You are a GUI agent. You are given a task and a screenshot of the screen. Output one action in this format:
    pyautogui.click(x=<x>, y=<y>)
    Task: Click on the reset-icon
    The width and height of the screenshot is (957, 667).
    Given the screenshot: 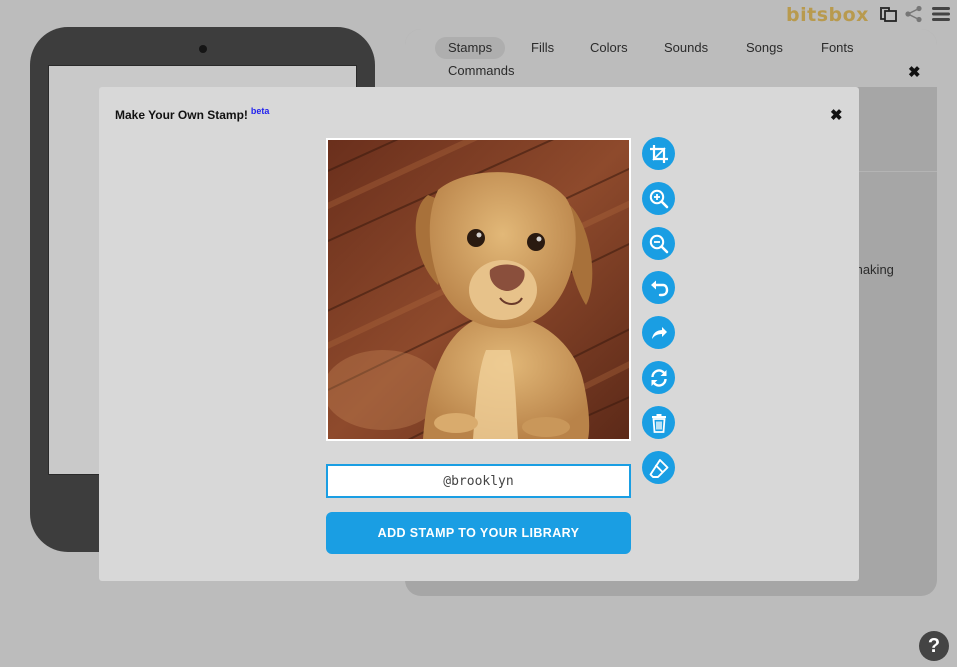 What is the action you would take?
    pyautogui.click(x=658, y=377)
    